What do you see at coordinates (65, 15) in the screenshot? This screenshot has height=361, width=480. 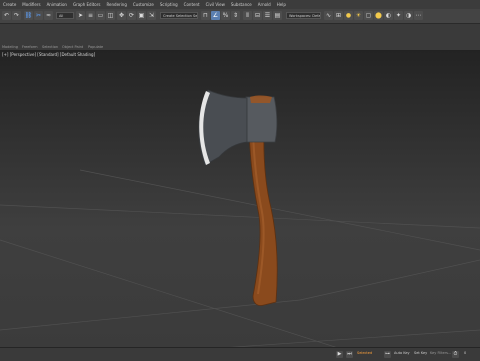 I see `selection-filter-dropdown: All` at bounding box center [65, 15].